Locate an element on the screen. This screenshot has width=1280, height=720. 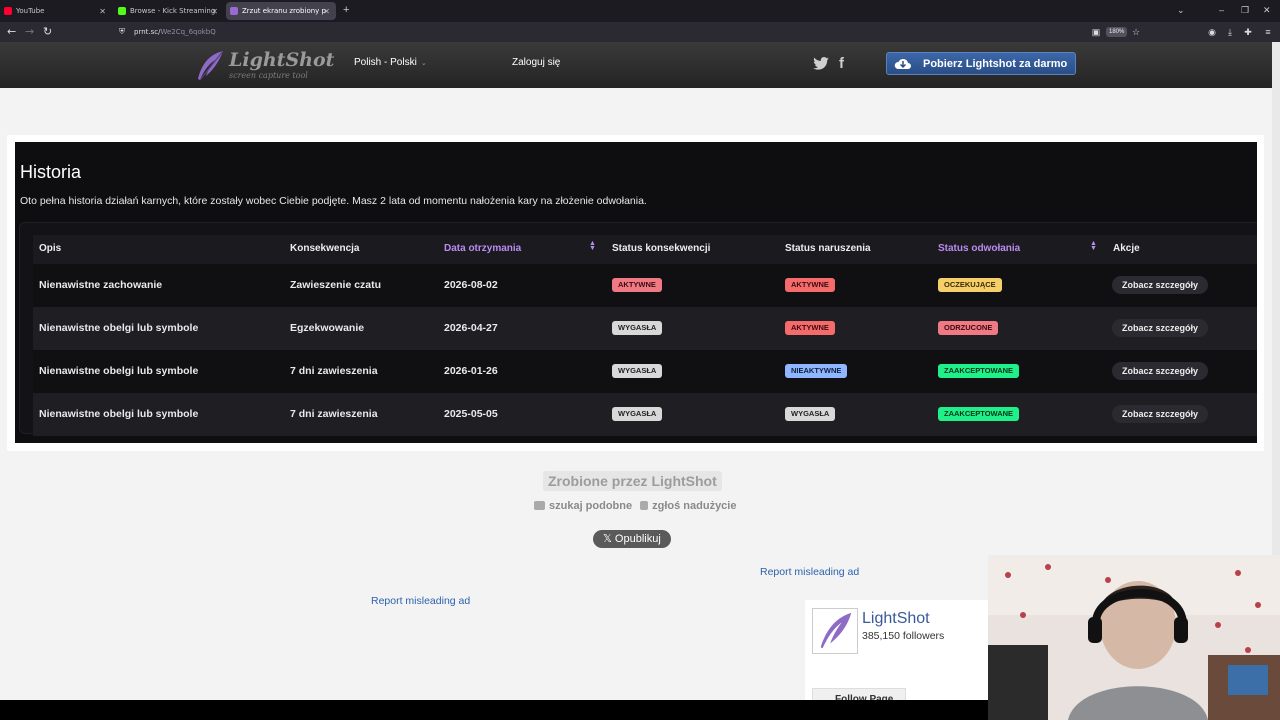
new-tab-icon: + is located at coordinates (346, 10).